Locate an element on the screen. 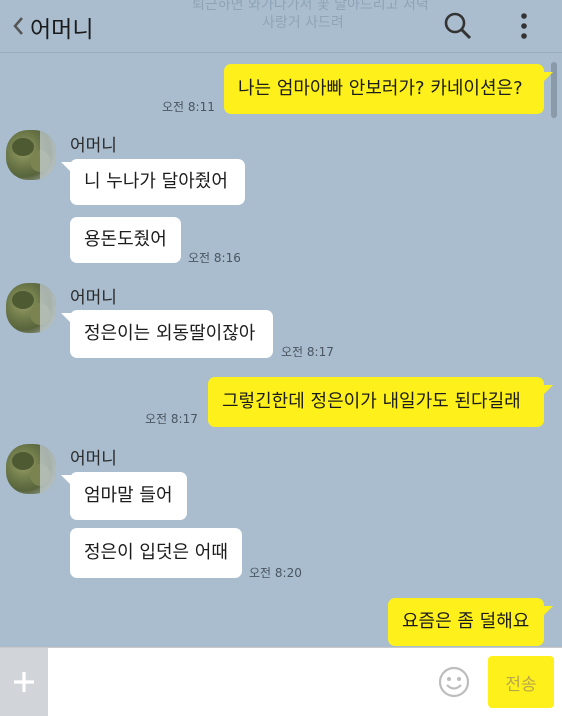 The height and width of the screenshot is (716, 562). my-message-bubble: 요즘은 좀 덜해요 is located at coordinates (466, 622).